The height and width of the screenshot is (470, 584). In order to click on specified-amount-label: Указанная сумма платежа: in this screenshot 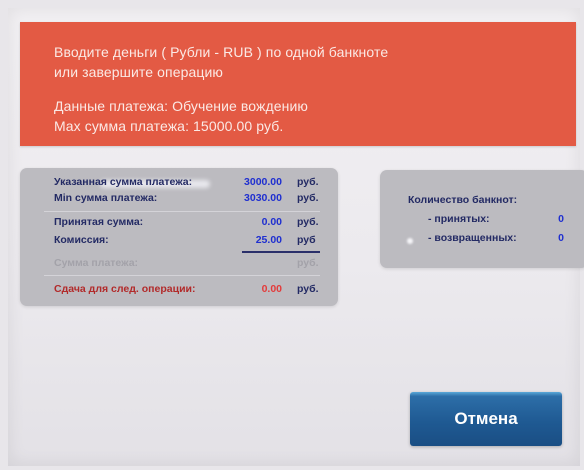, I will do `click(123, 182)`.